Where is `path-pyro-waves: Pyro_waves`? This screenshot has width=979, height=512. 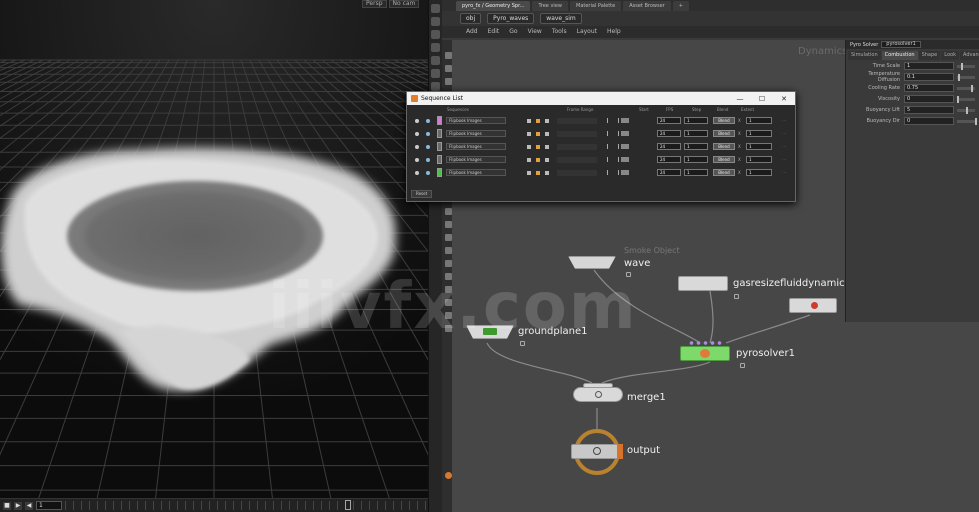
path-pyro-waves: Pyro_waves is located at coordinates (511, 18).